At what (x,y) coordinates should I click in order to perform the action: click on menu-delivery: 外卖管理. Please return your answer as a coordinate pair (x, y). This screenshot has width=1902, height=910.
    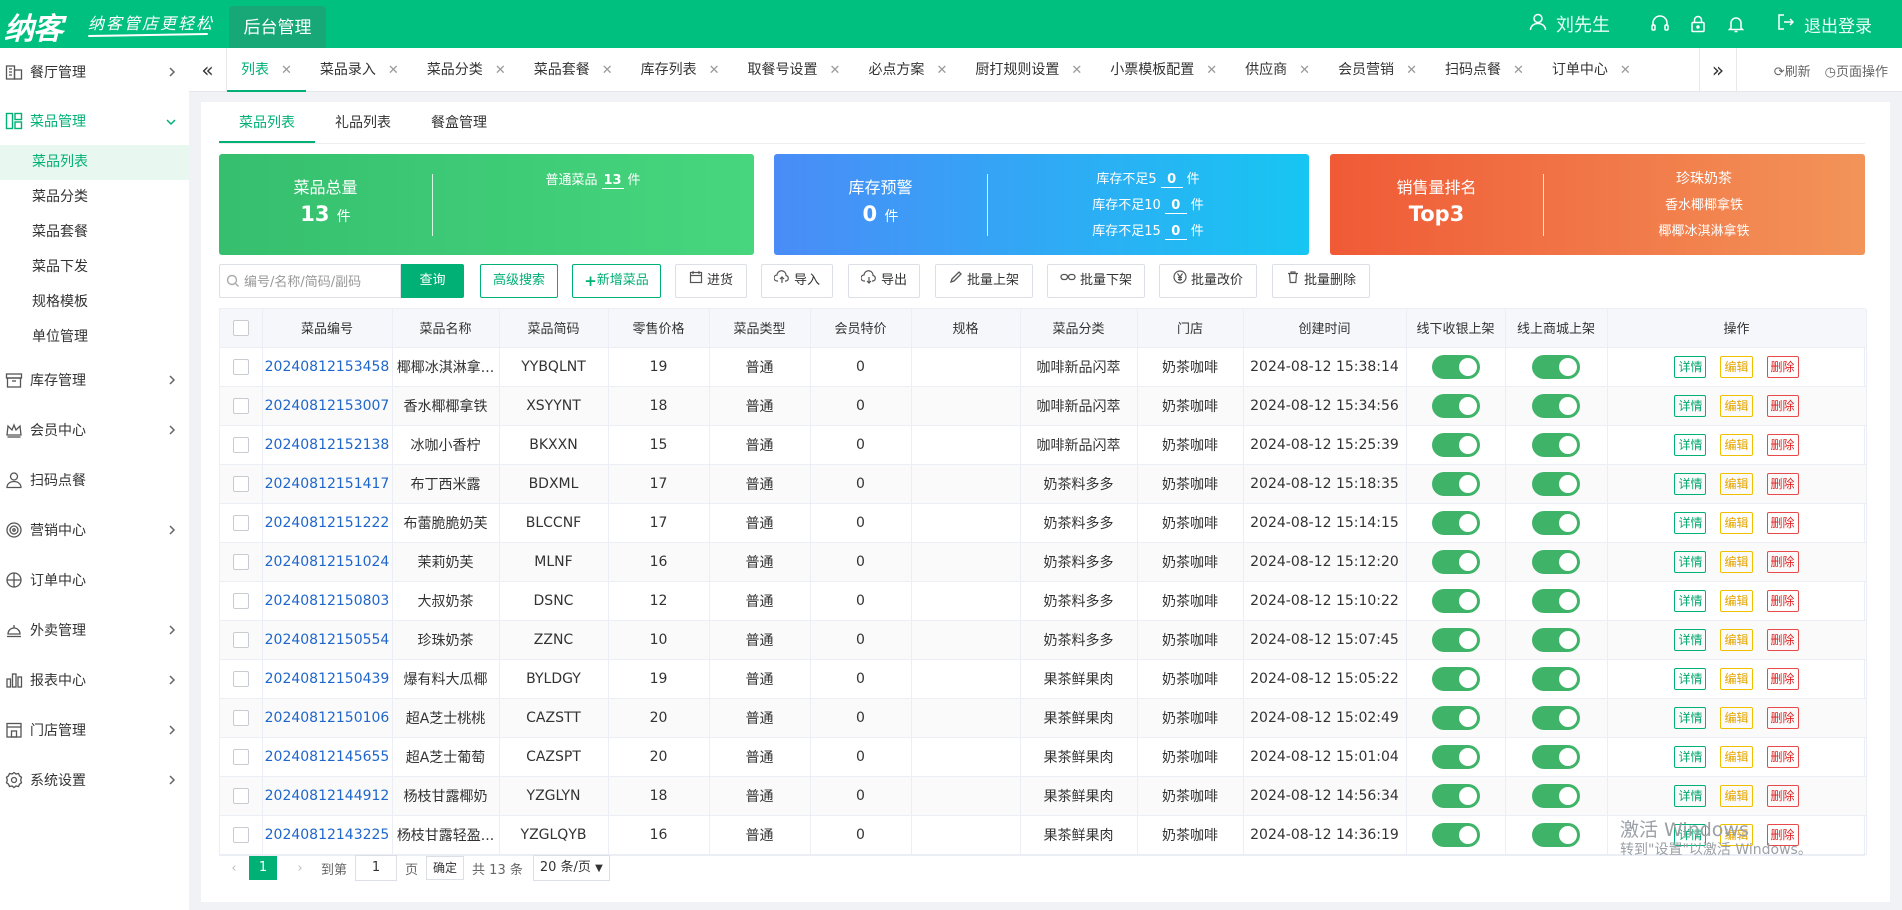
    Looking at the image, I should click on (94, 630).